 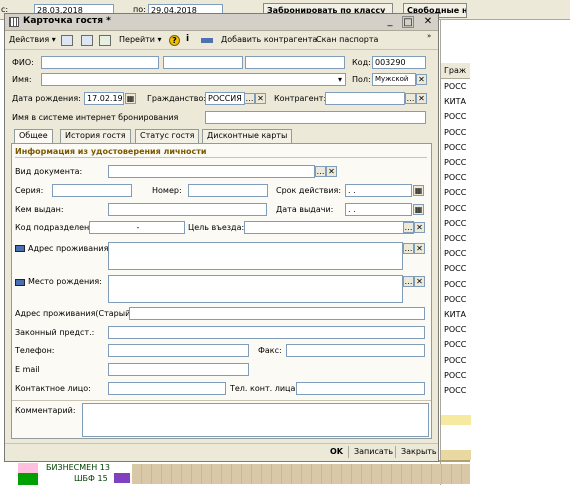 What do you see at coordinates (295, 62) in the screenshot?
I see `patronymic-field` at bounding box center [295, 62].